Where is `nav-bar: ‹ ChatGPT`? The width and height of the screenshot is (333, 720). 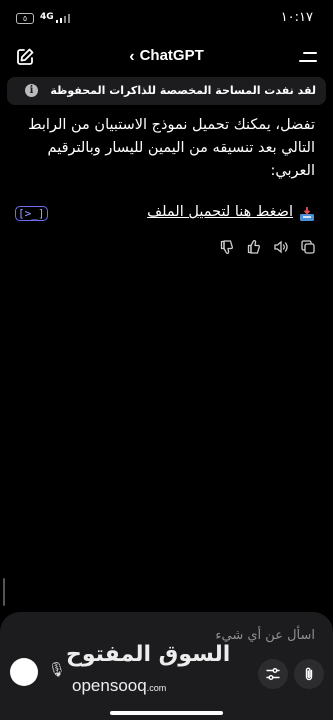
nav-bar: ‹ ChatGPT is located at coordinates (166, 57).